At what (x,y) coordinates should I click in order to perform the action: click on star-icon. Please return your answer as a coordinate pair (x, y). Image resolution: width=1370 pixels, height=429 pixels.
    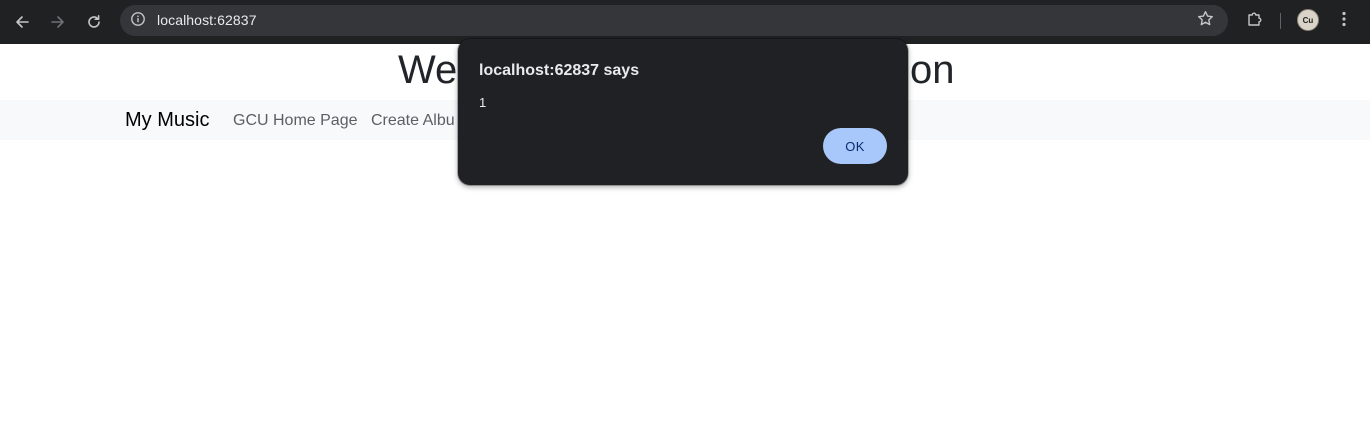
    Looking at the image, I should click on (1205, 21).